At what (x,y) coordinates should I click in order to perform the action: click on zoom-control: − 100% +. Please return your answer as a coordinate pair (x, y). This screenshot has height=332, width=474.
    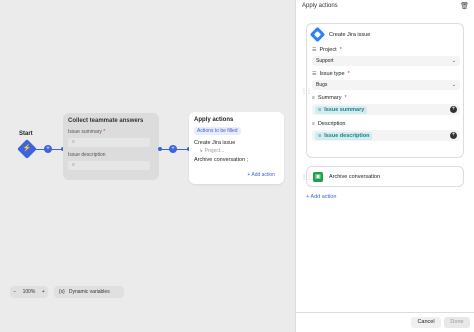
    Looking at the image, I should click on (29, 292).